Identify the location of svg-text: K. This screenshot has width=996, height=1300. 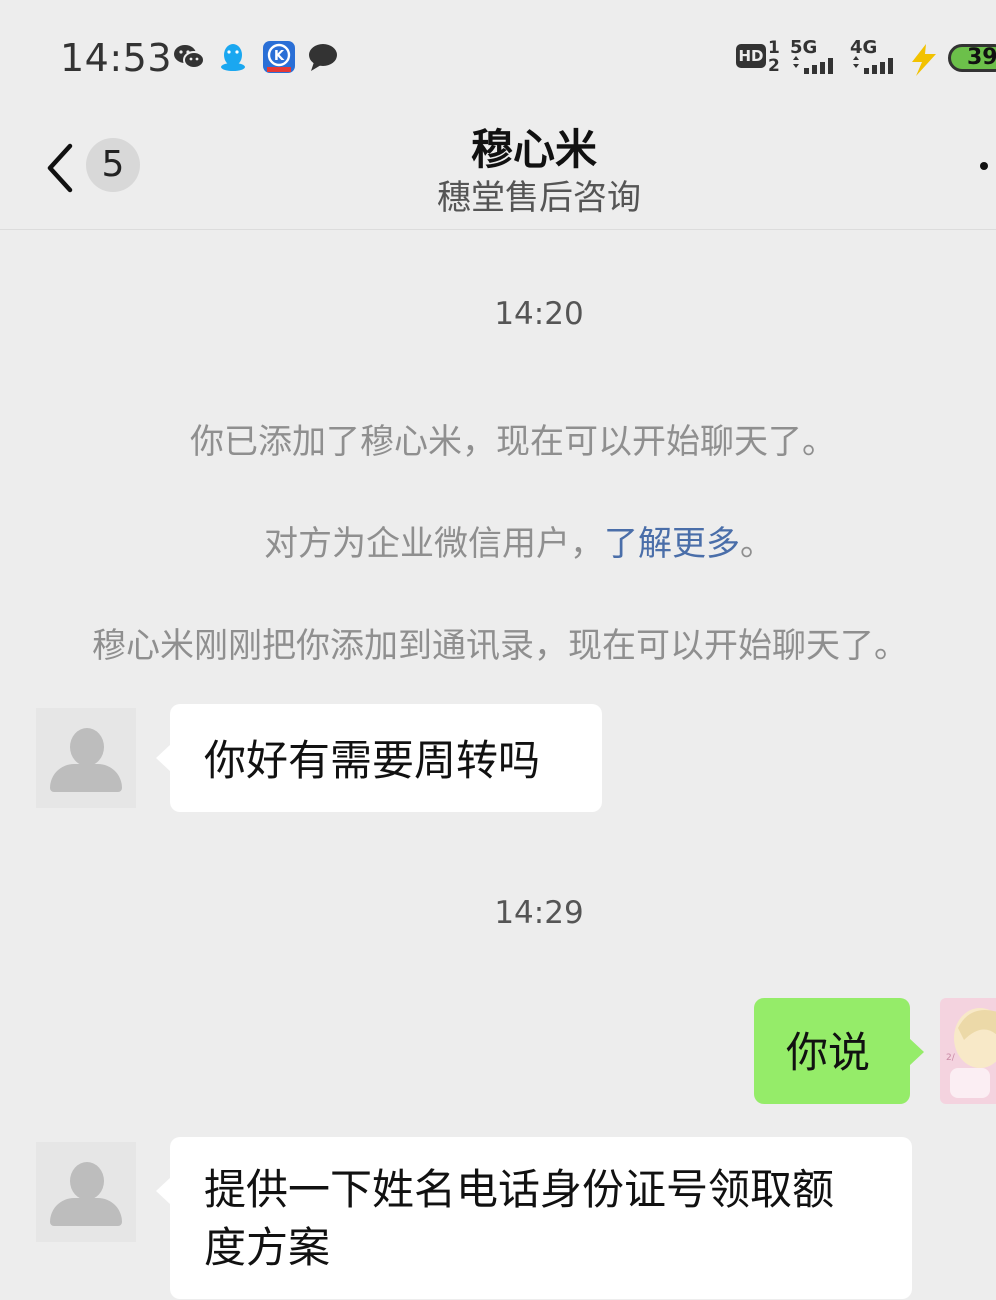
(279, 56).